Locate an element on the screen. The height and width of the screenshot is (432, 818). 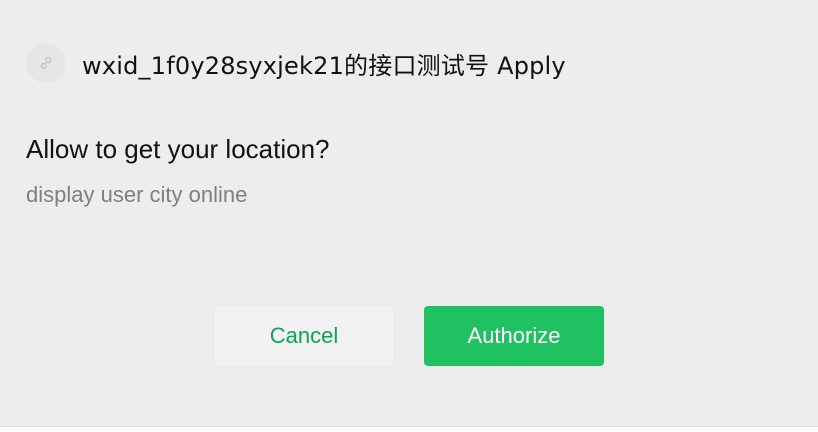
permission-description: display user city online is located at coordinates (137, 194).